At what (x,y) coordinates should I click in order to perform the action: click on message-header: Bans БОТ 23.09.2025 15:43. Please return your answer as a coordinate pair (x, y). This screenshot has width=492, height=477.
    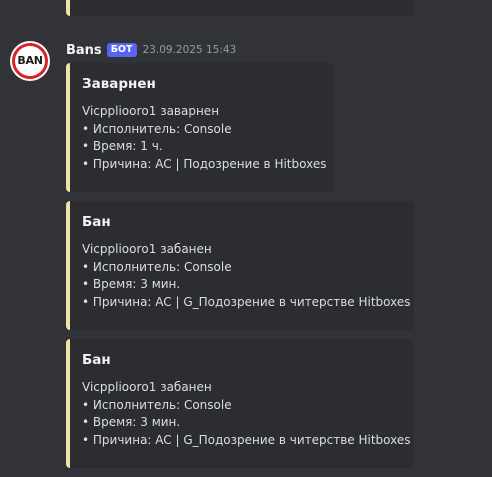
    Looking at the image, I should click on (151, 50).